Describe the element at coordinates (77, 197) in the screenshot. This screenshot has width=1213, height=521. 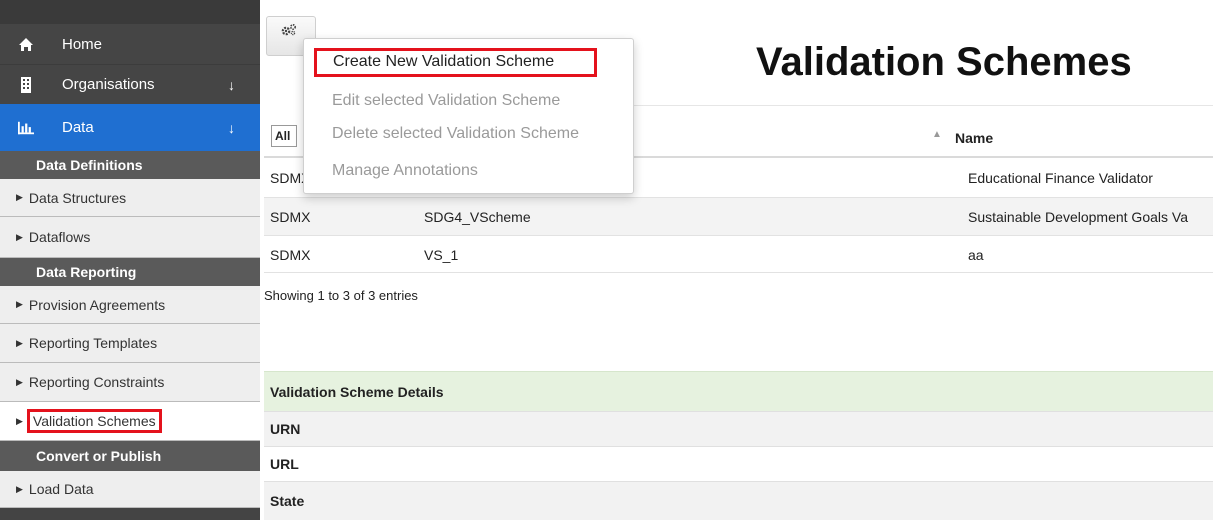
I see `sidebar-item-label: Data Structures` at that location.